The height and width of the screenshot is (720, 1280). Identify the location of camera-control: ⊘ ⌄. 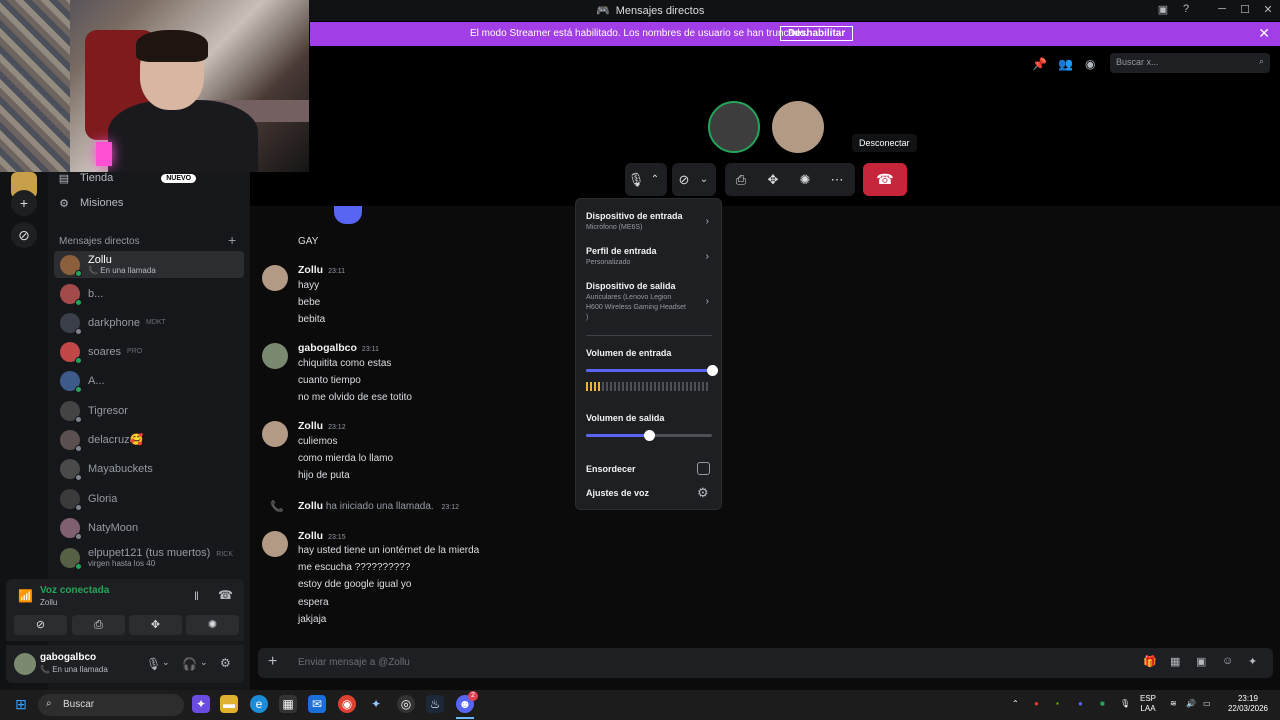
(694, 179).